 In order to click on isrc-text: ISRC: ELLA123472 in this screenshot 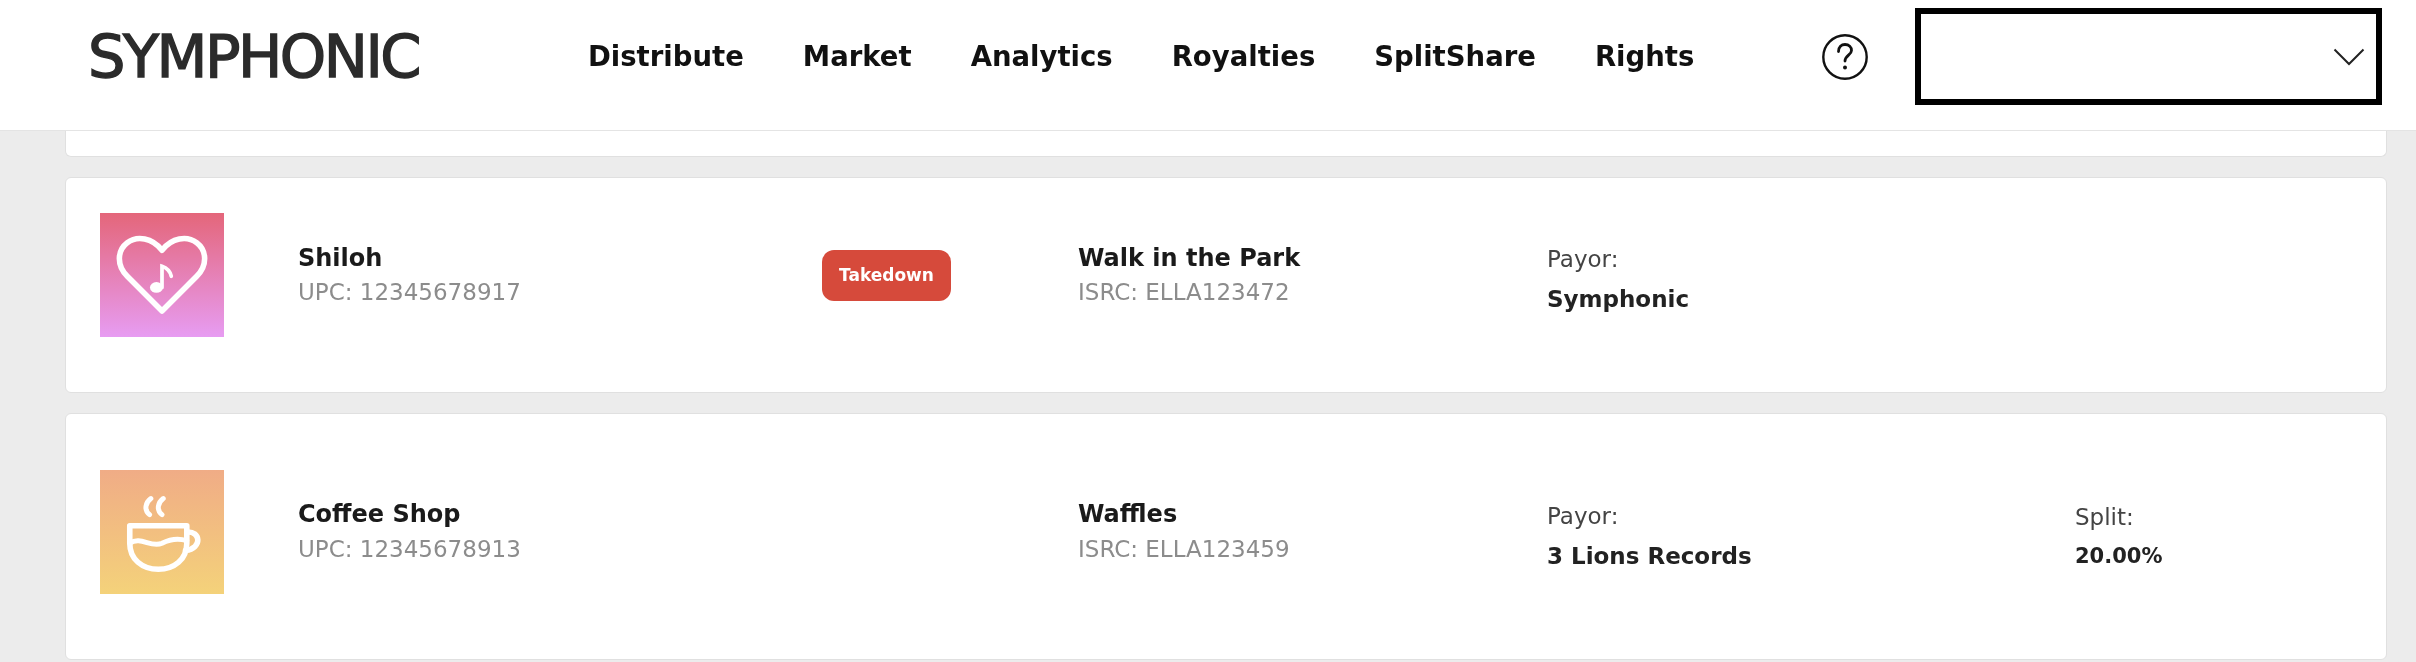, I will do `click(1184, 293)`.